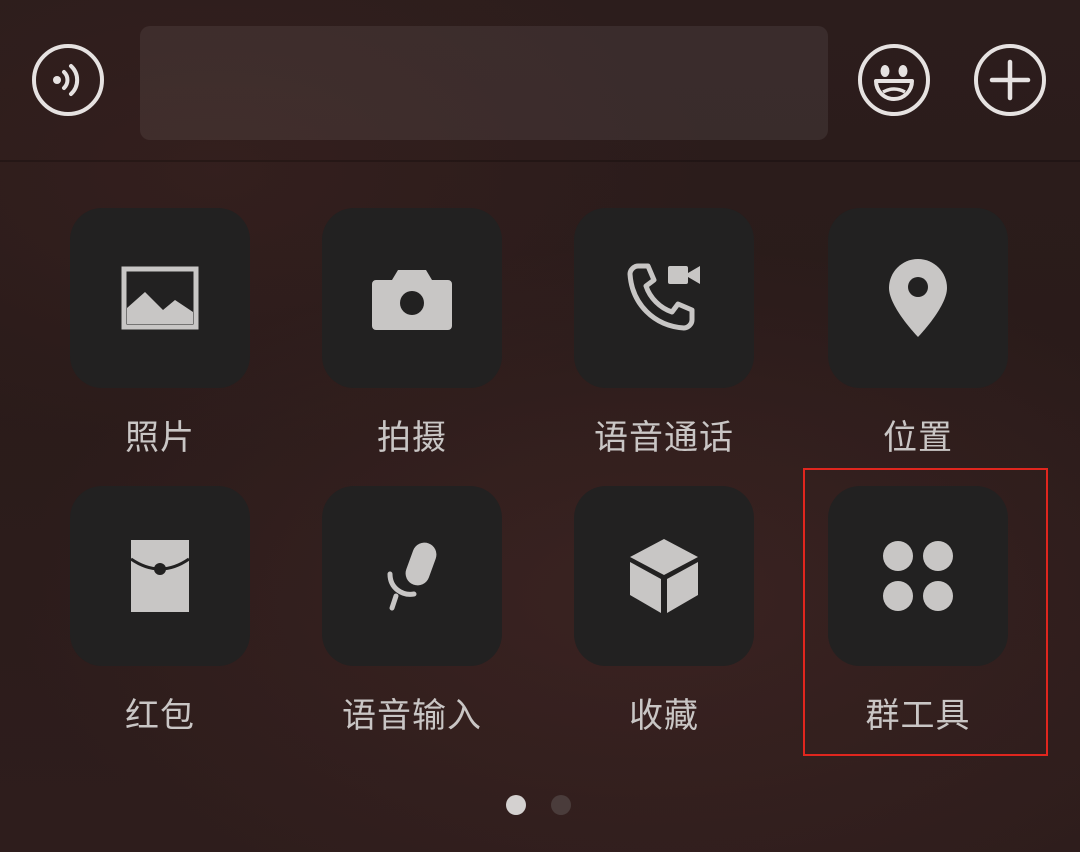  I want to click on smiley-face-icon, so click(894, 83).